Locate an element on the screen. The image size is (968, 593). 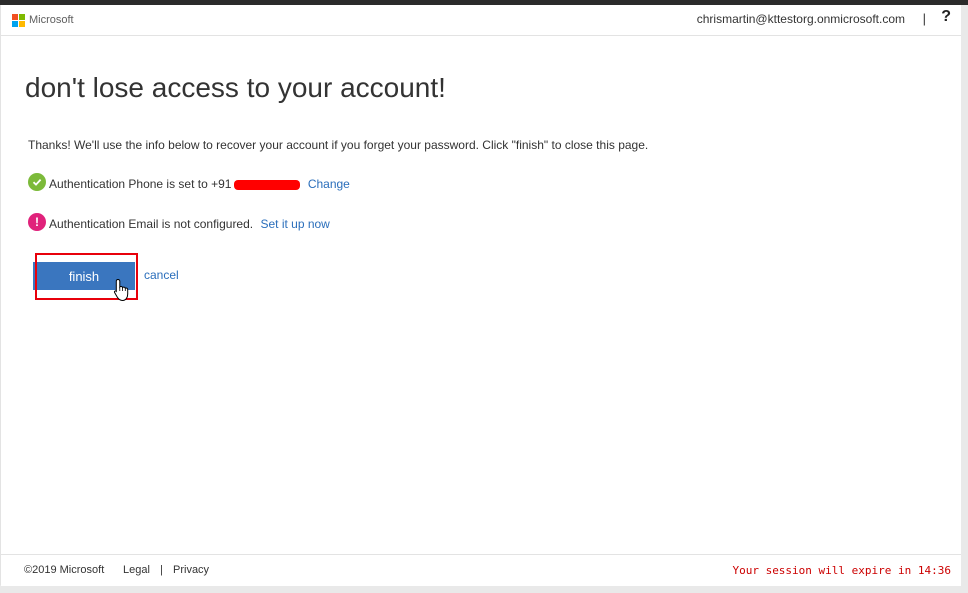
change-phone-link: Change is located at coordinates (329, 184).